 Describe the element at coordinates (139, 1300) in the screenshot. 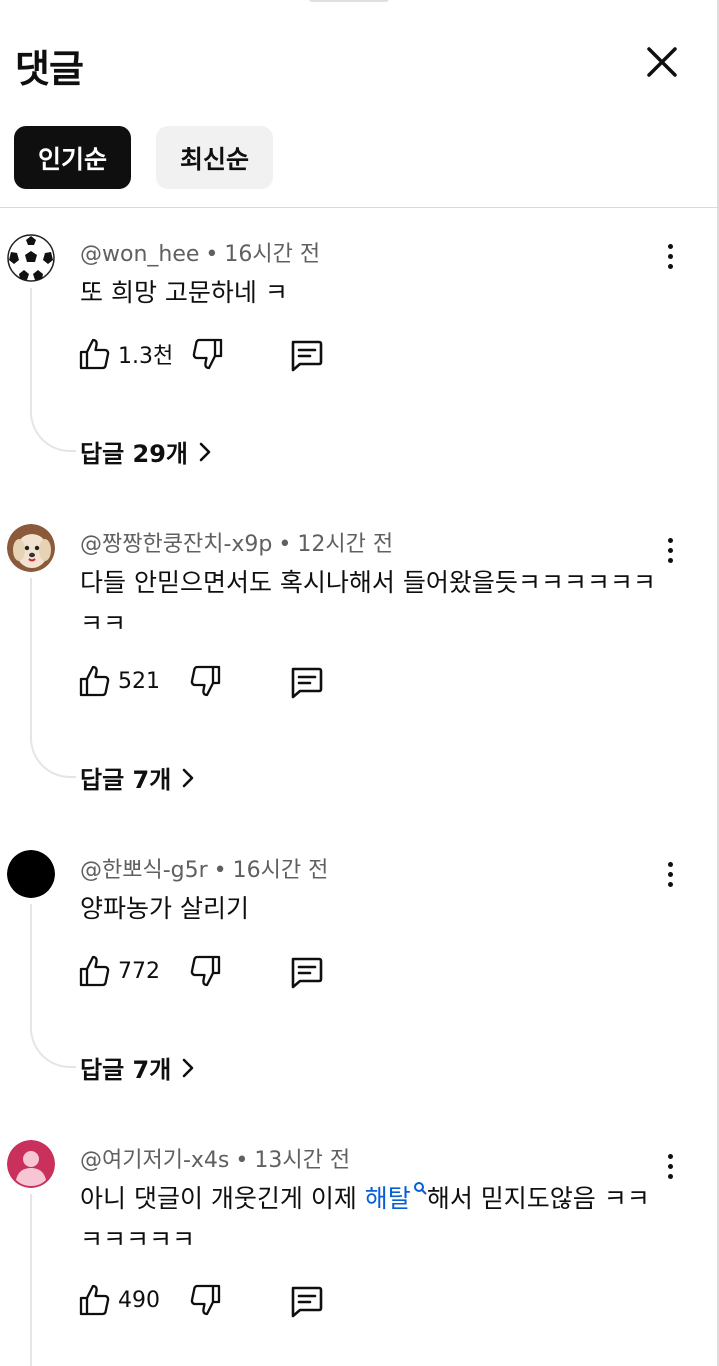

I see `like-count: 490` at that location.